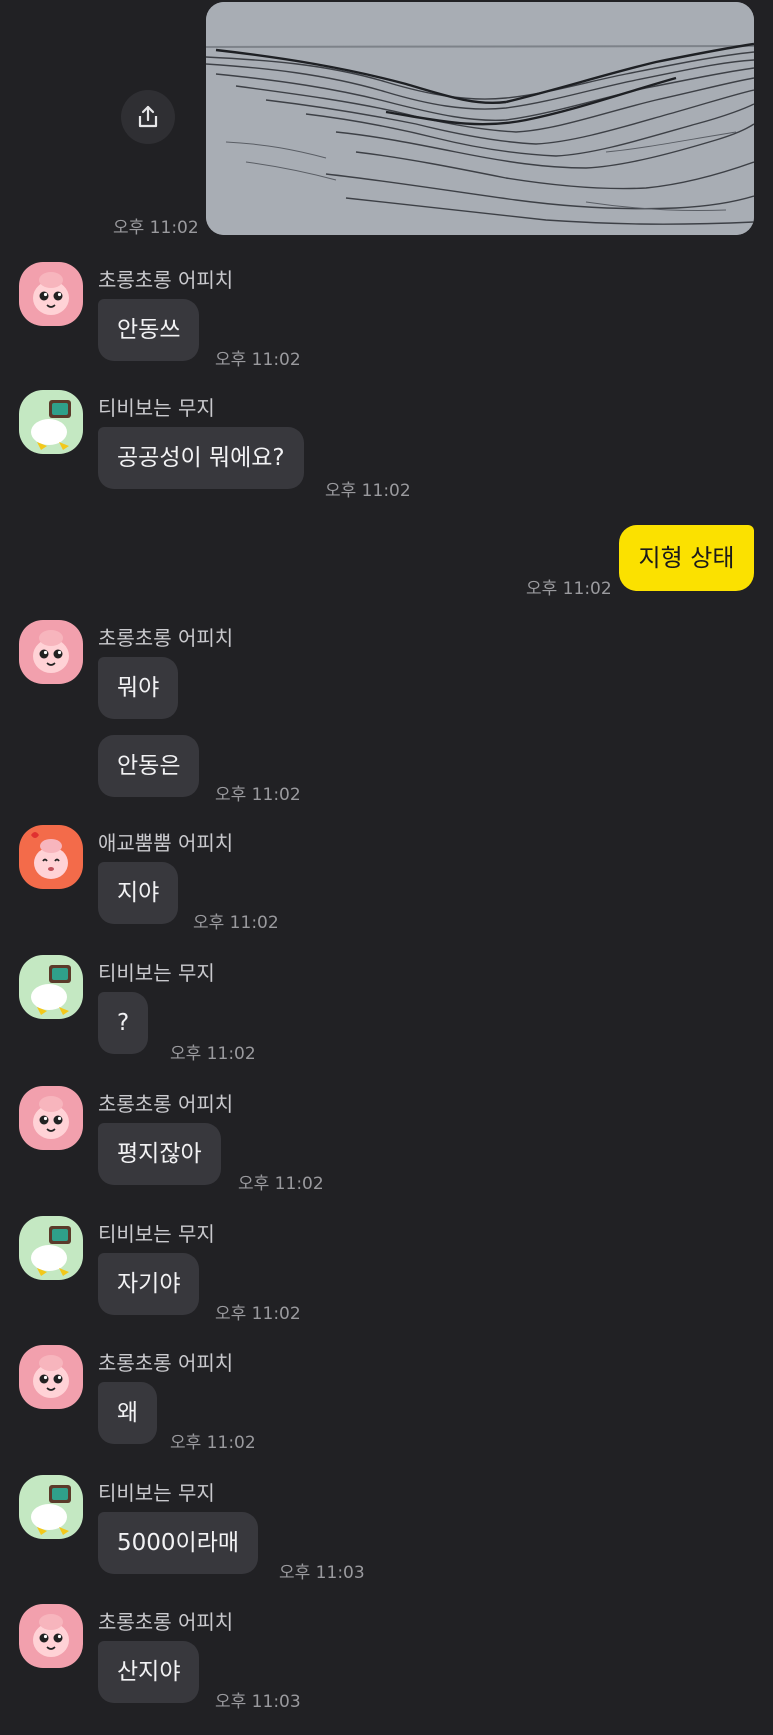 The image size is (773, 1735). I want to click on message-bubble: 자기야, so click(149, 1284).